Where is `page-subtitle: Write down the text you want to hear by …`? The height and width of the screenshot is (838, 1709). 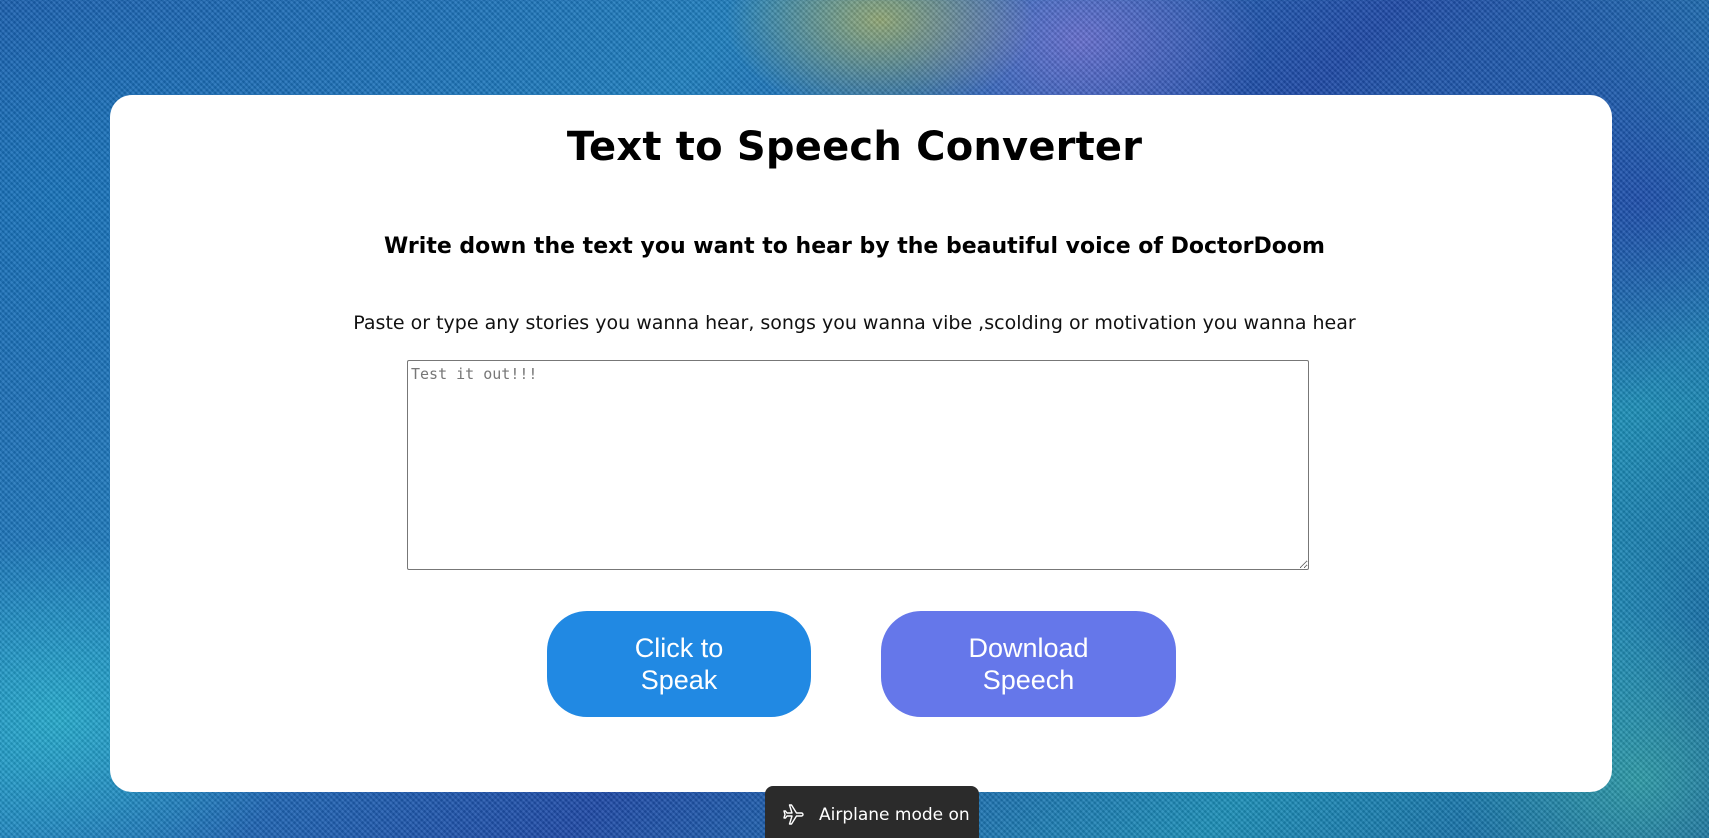 page-subtitle: Write down the text you want to hear by … is located at coordinates (854, 246).